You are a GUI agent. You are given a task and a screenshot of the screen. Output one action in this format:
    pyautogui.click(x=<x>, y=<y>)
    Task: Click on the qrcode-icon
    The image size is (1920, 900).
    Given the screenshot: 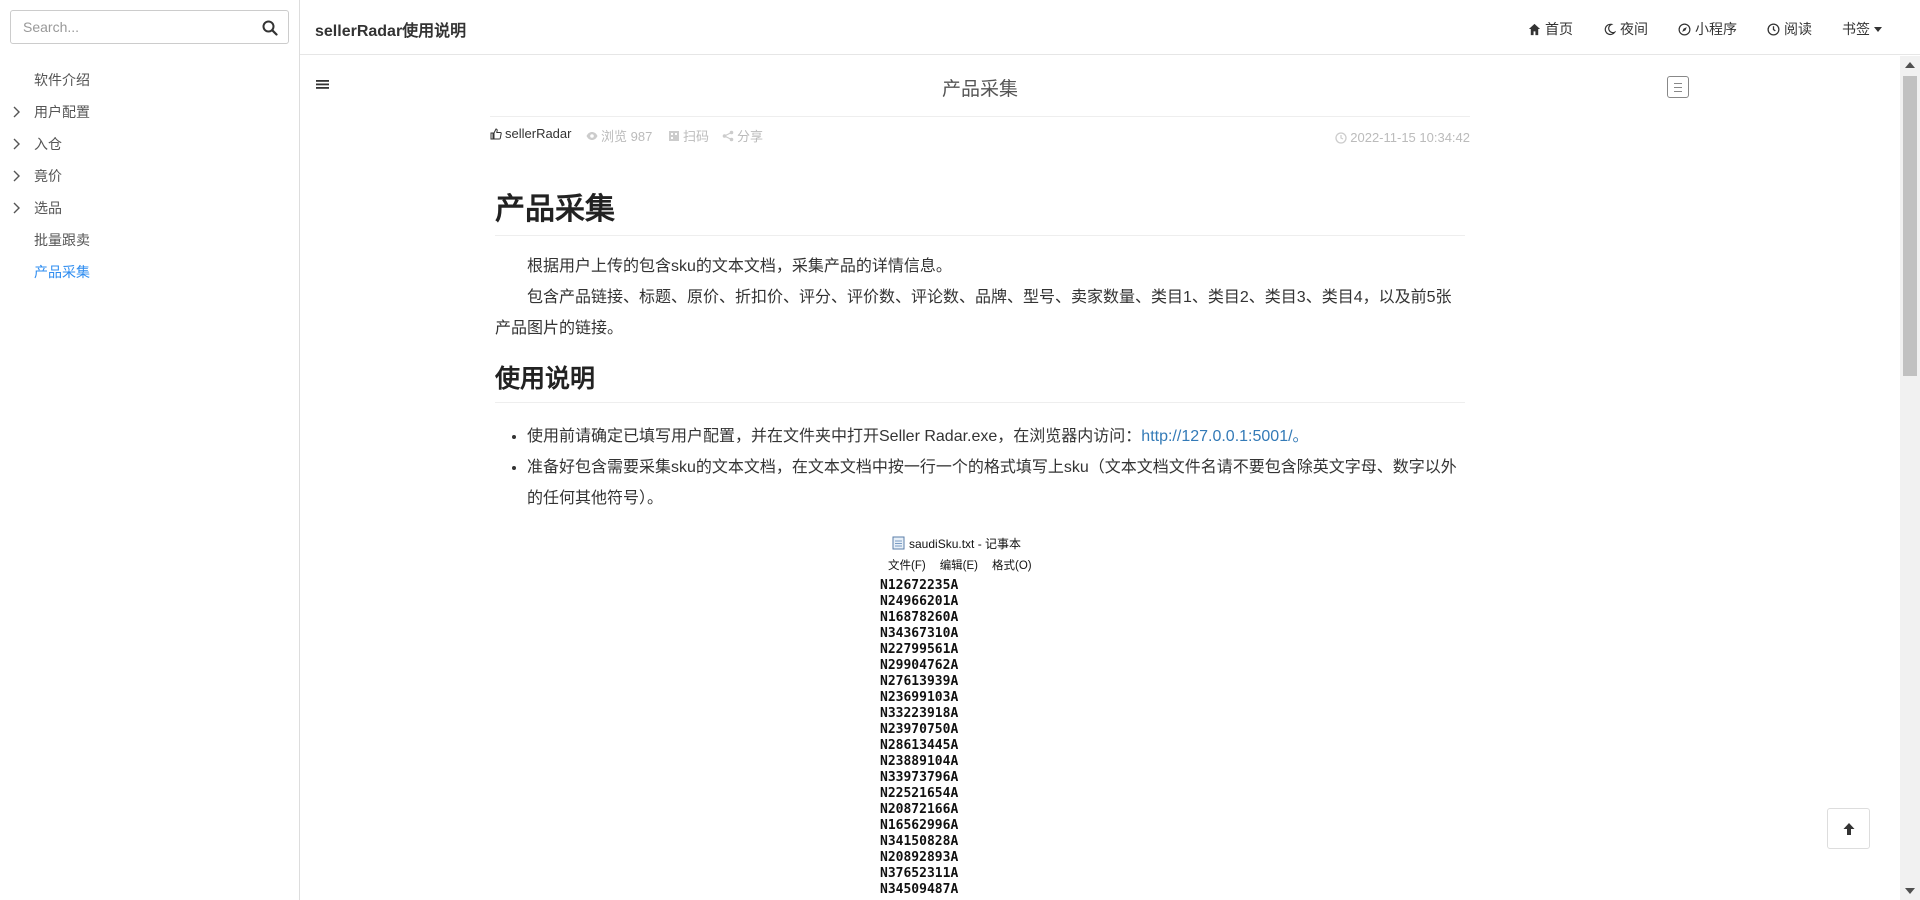 What is the action you would take?
    pyautogui.click(x=674, y=135)
    